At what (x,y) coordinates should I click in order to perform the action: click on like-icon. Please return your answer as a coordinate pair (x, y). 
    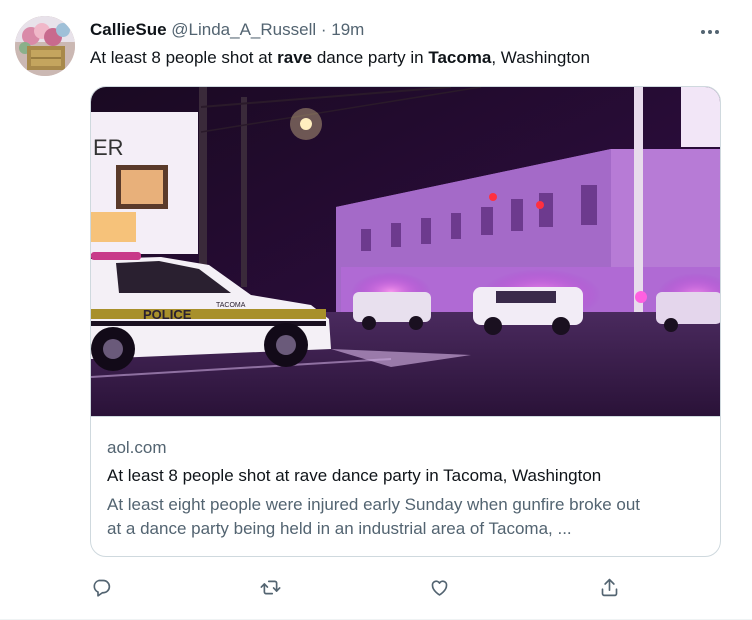
    Looking at the image, I should click on (439, 587).